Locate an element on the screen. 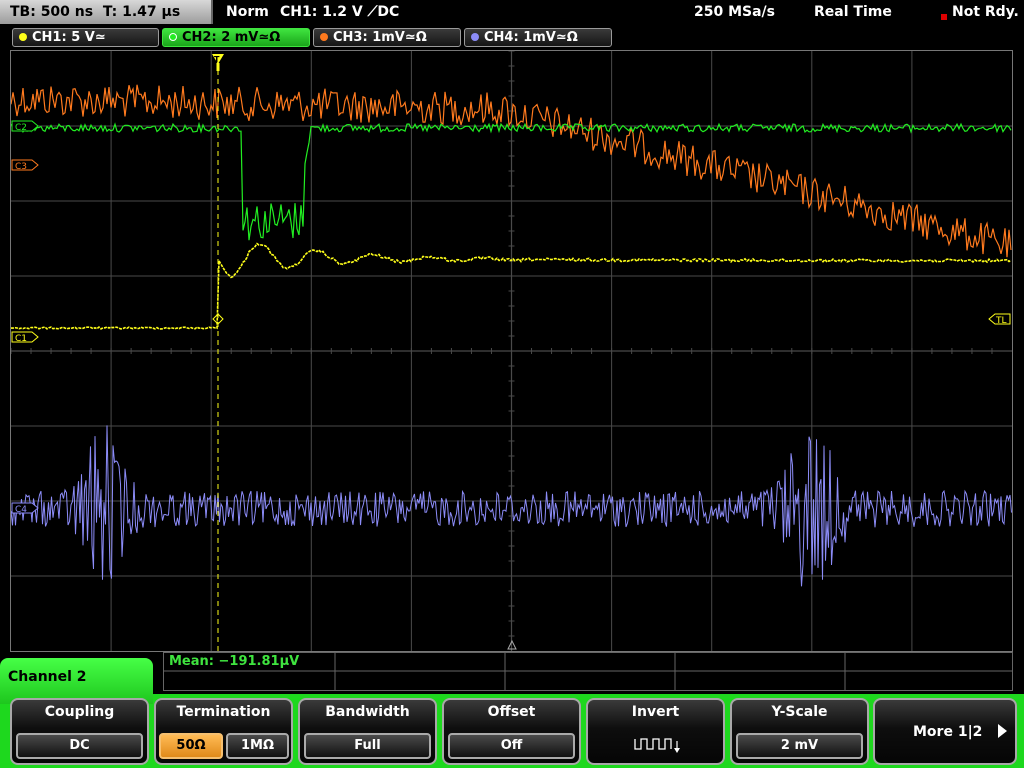 Image resolution: width=1024 pixels, height=768 pixels. ch1-color-dot is located at coordinates (23, 36).